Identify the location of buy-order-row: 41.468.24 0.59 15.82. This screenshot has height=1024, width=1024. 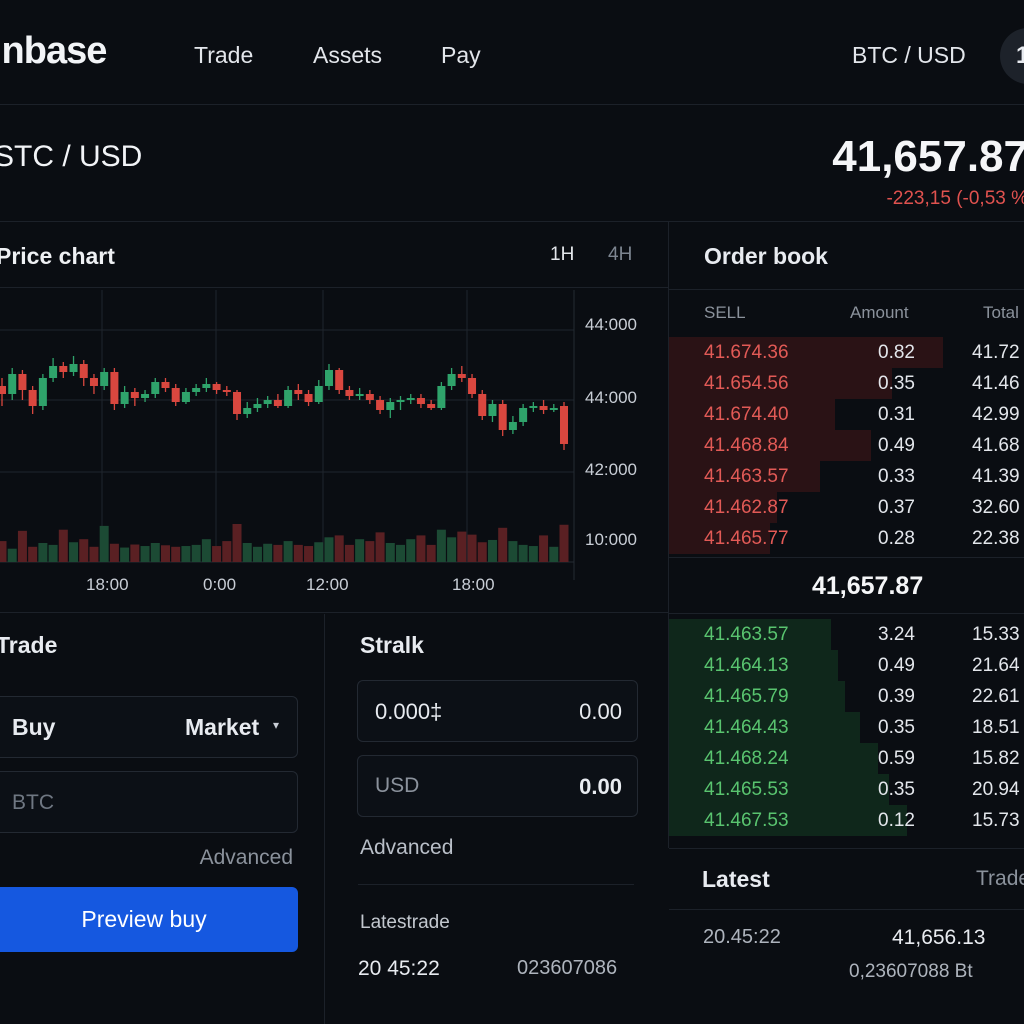
(846, 758).